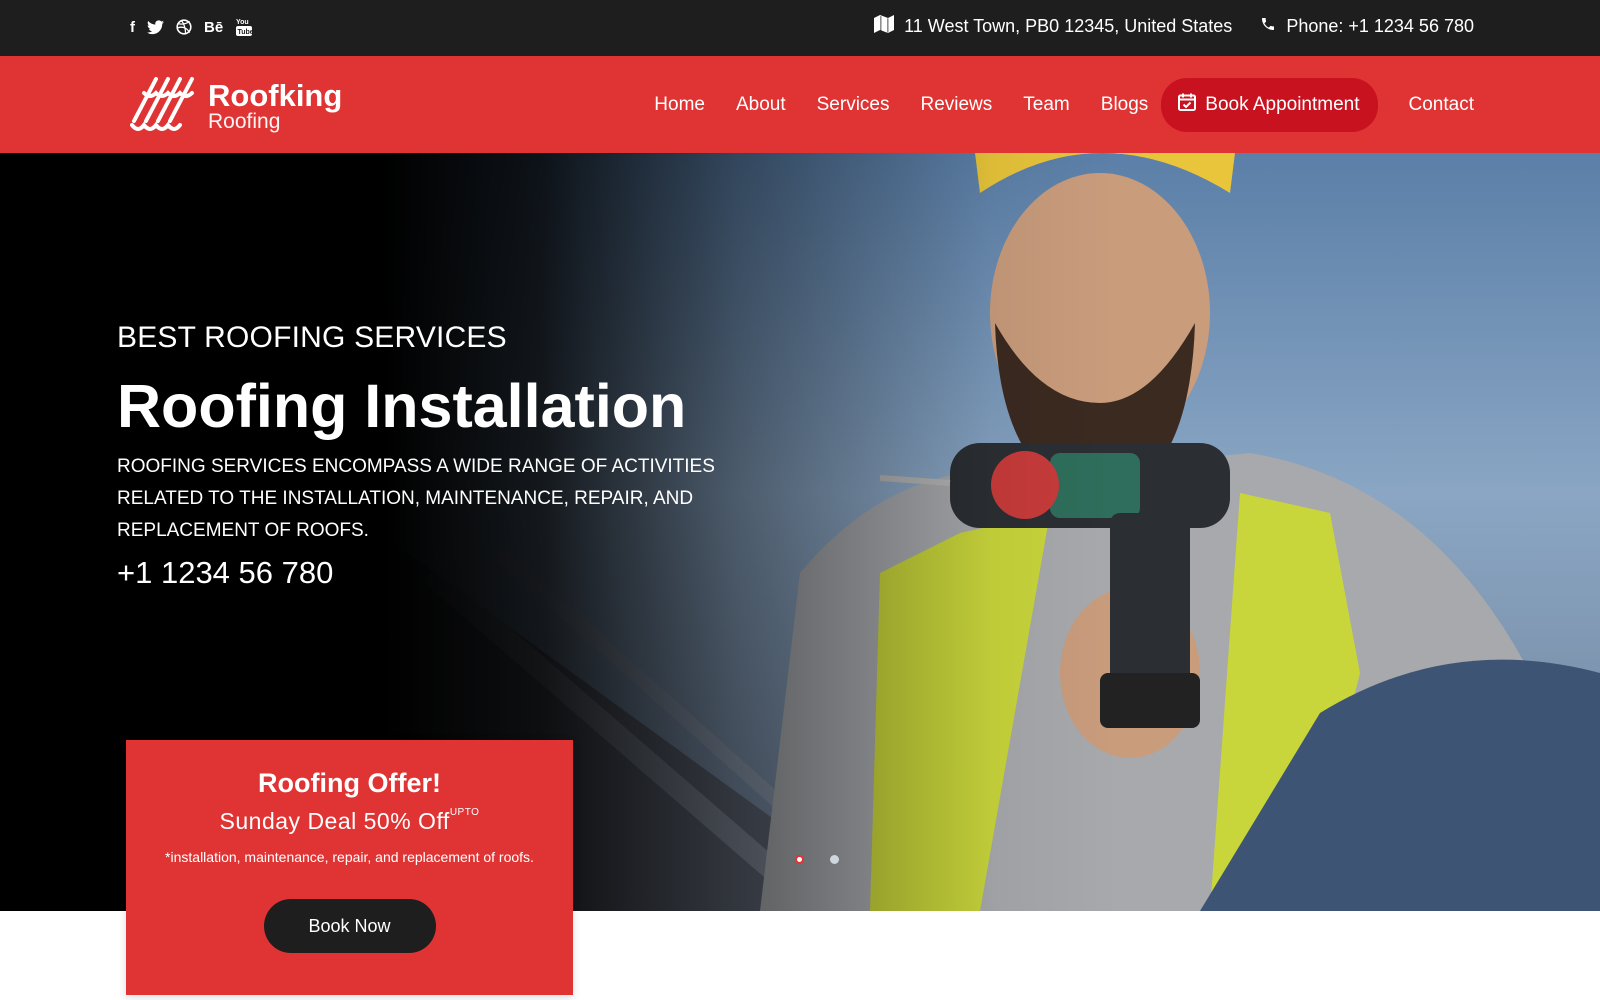  I want to click on dribbble-icon, so click(184, 27).